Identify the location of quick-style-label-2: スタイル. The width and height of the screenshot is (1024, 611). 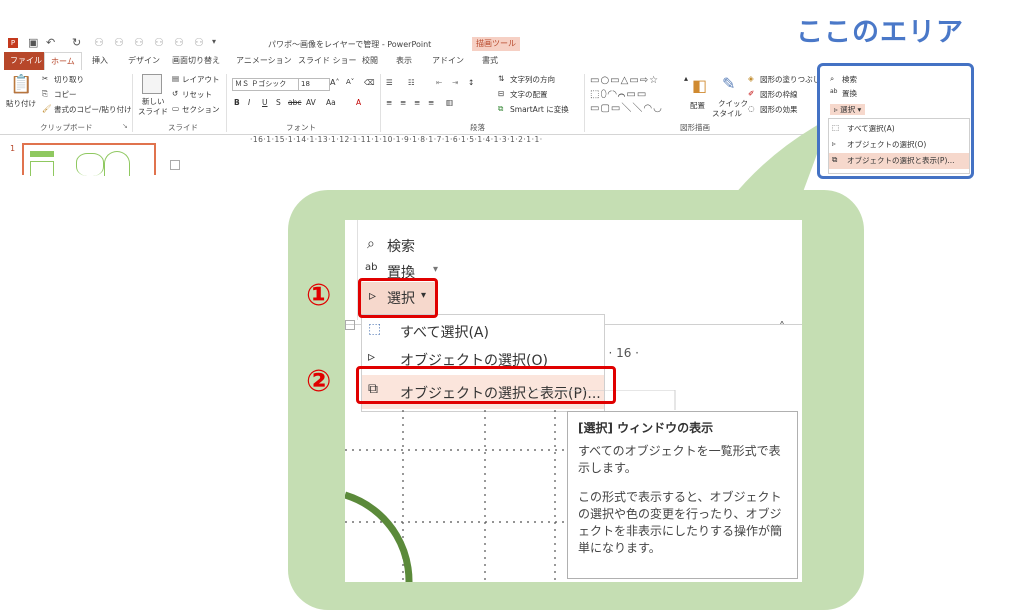
(727, 113).